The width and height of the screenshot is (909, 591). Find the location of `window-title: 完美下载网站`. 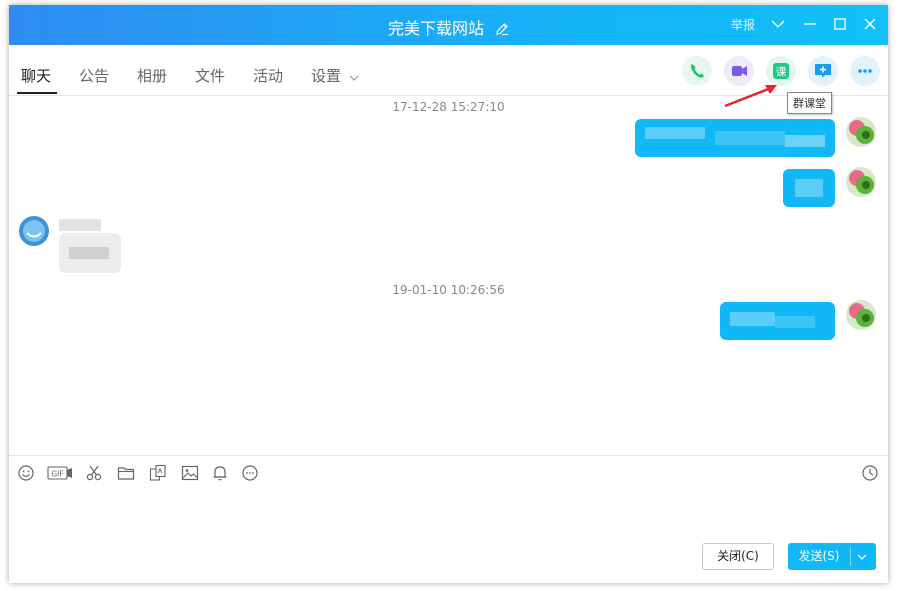

window-title: 完美下载网站 is located at coordinates (435, 28).